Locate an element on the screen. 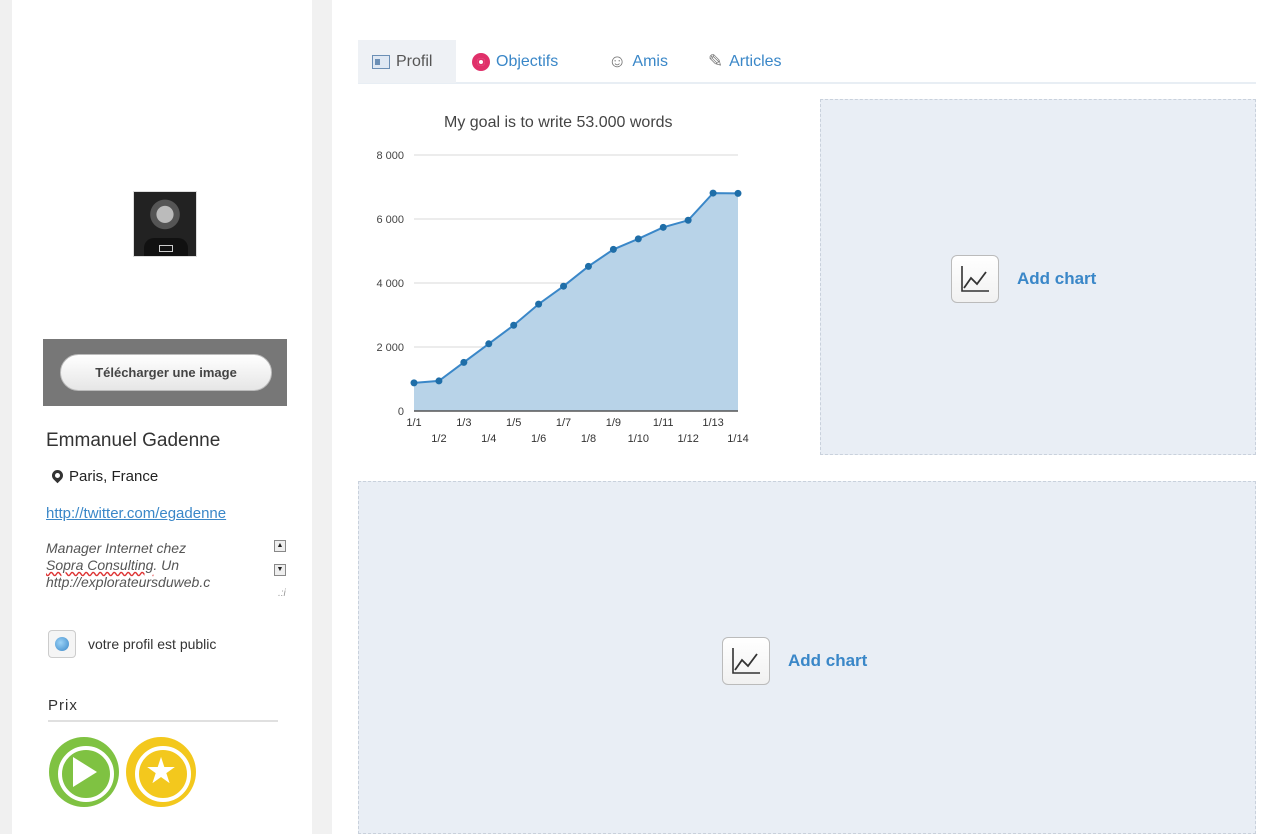 The height and width of the screenshot is (834, 1278). x-tick-label: 1/14 is located at coordinates (737, 439).